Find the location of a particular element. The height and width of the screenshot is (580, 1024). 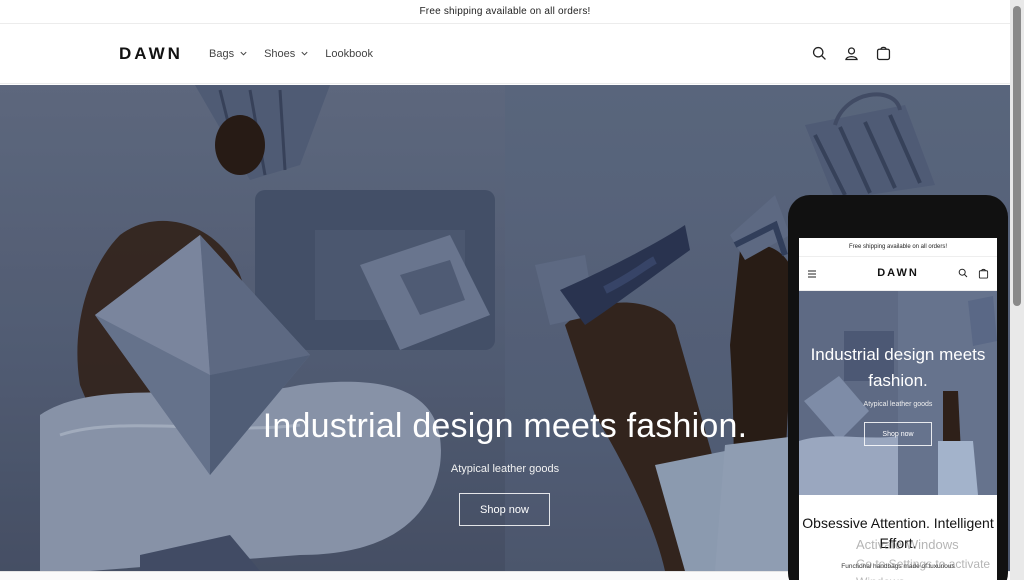

watermark-line-2: Go to Settings to activate Windows. is located at coordinates (923, 568).